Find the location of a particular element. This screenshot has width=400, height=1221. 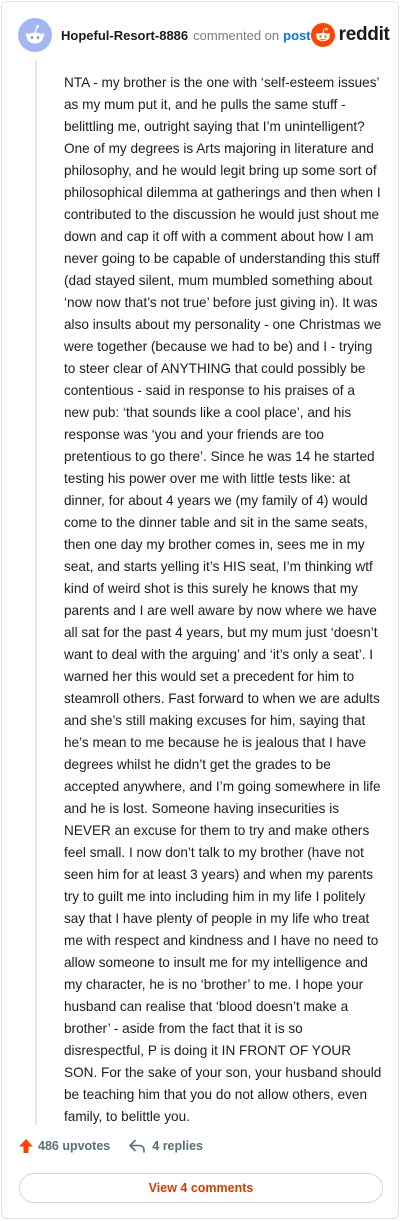

upvote-count: 486 upvotes is located at coordinates (74, 1146).